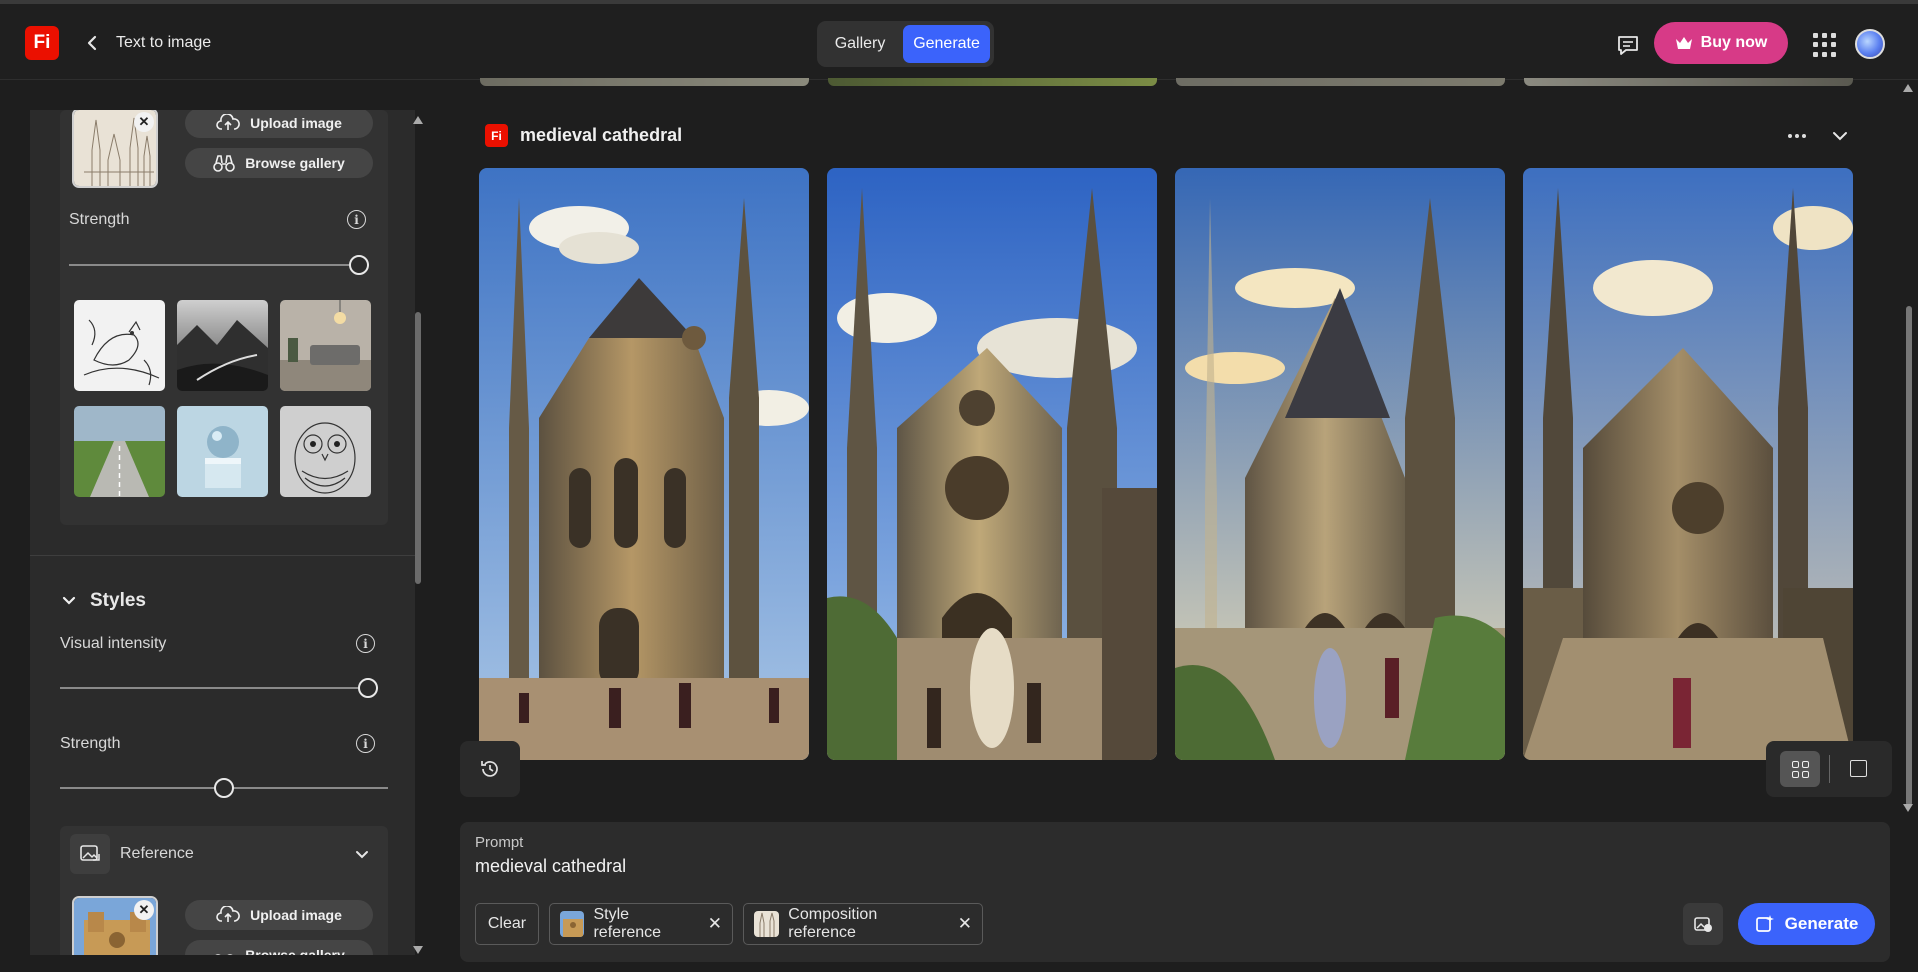  Describe the element at coordinates (119, 345) in the screenshot. I see `preset-bird-sketch` at that location.